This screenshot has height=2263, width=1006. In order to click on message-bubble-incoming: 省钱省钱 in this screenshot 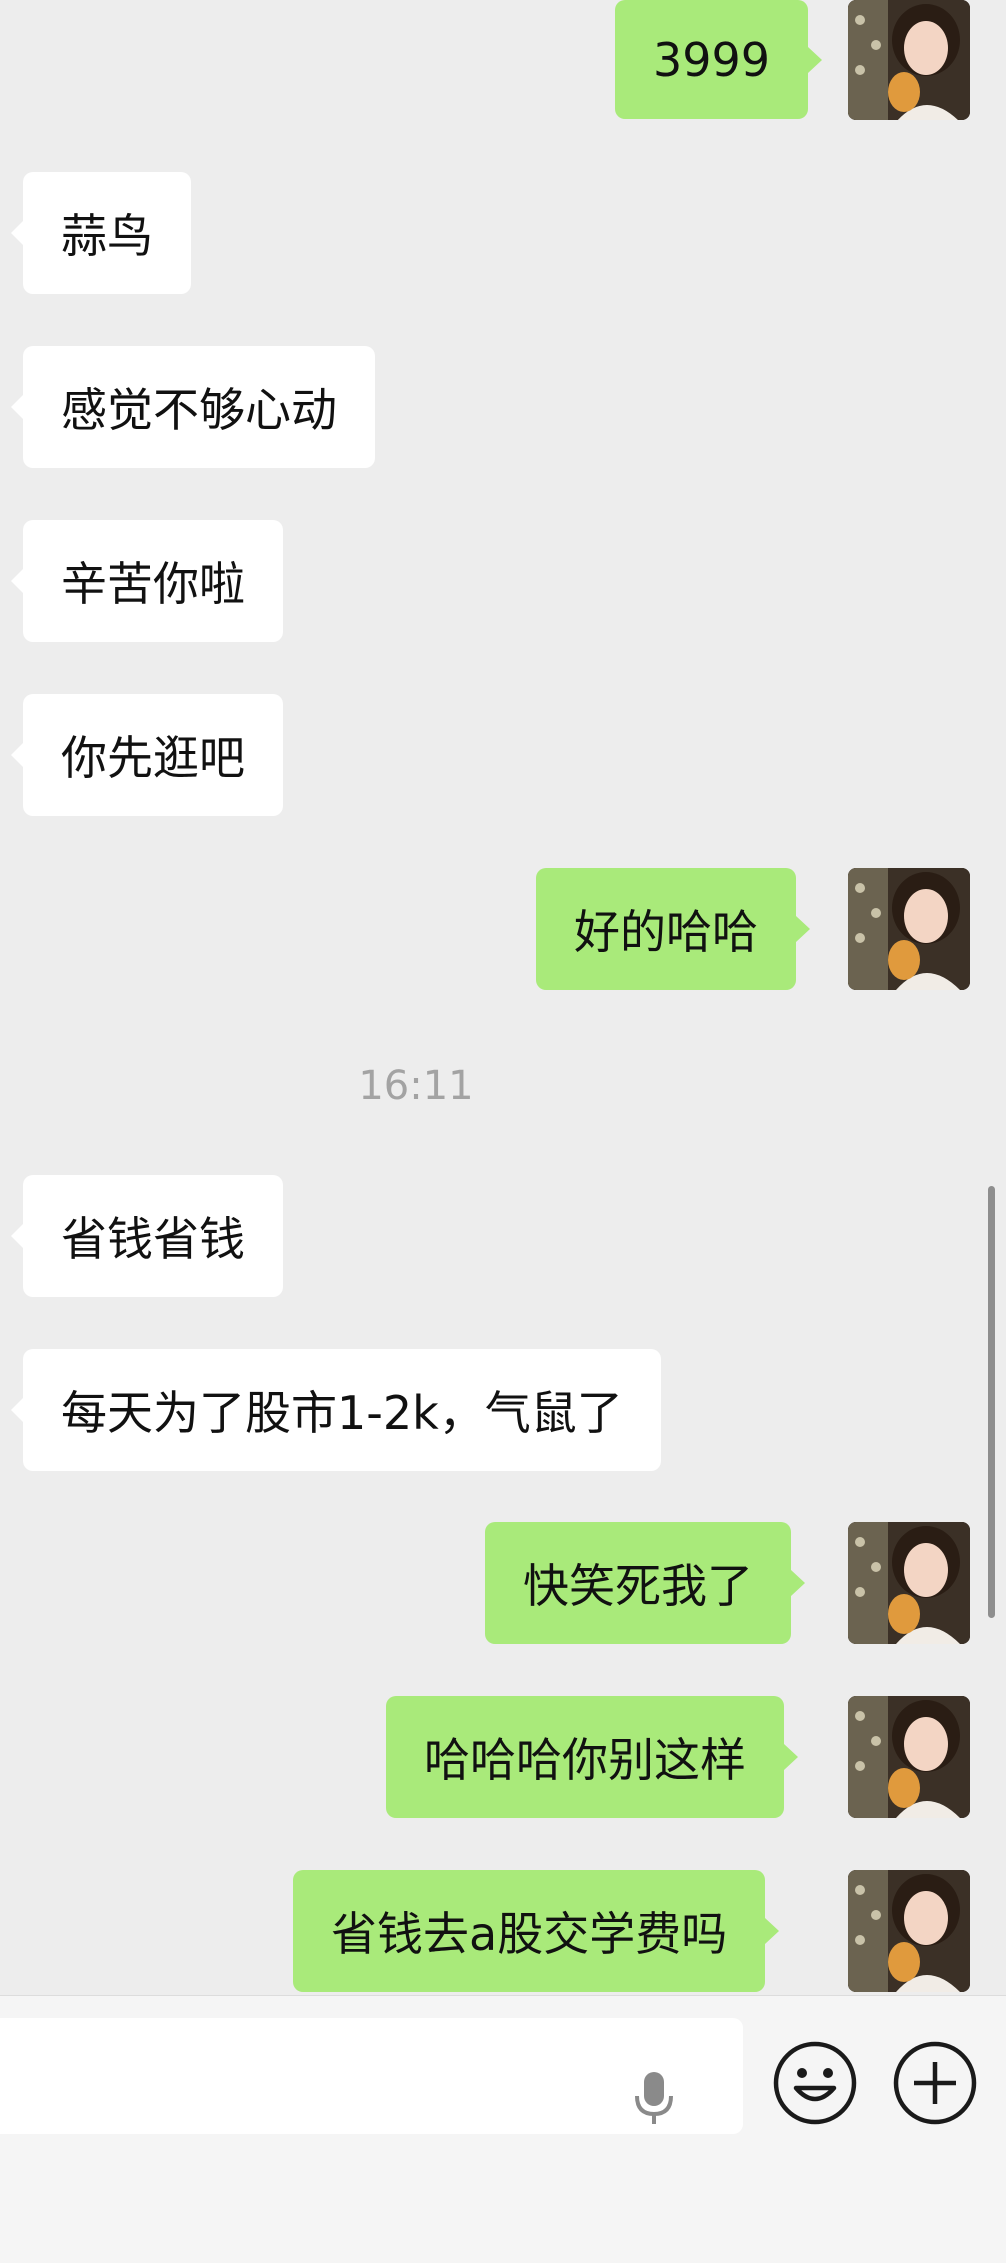, I will do `click(147, 1236)`.